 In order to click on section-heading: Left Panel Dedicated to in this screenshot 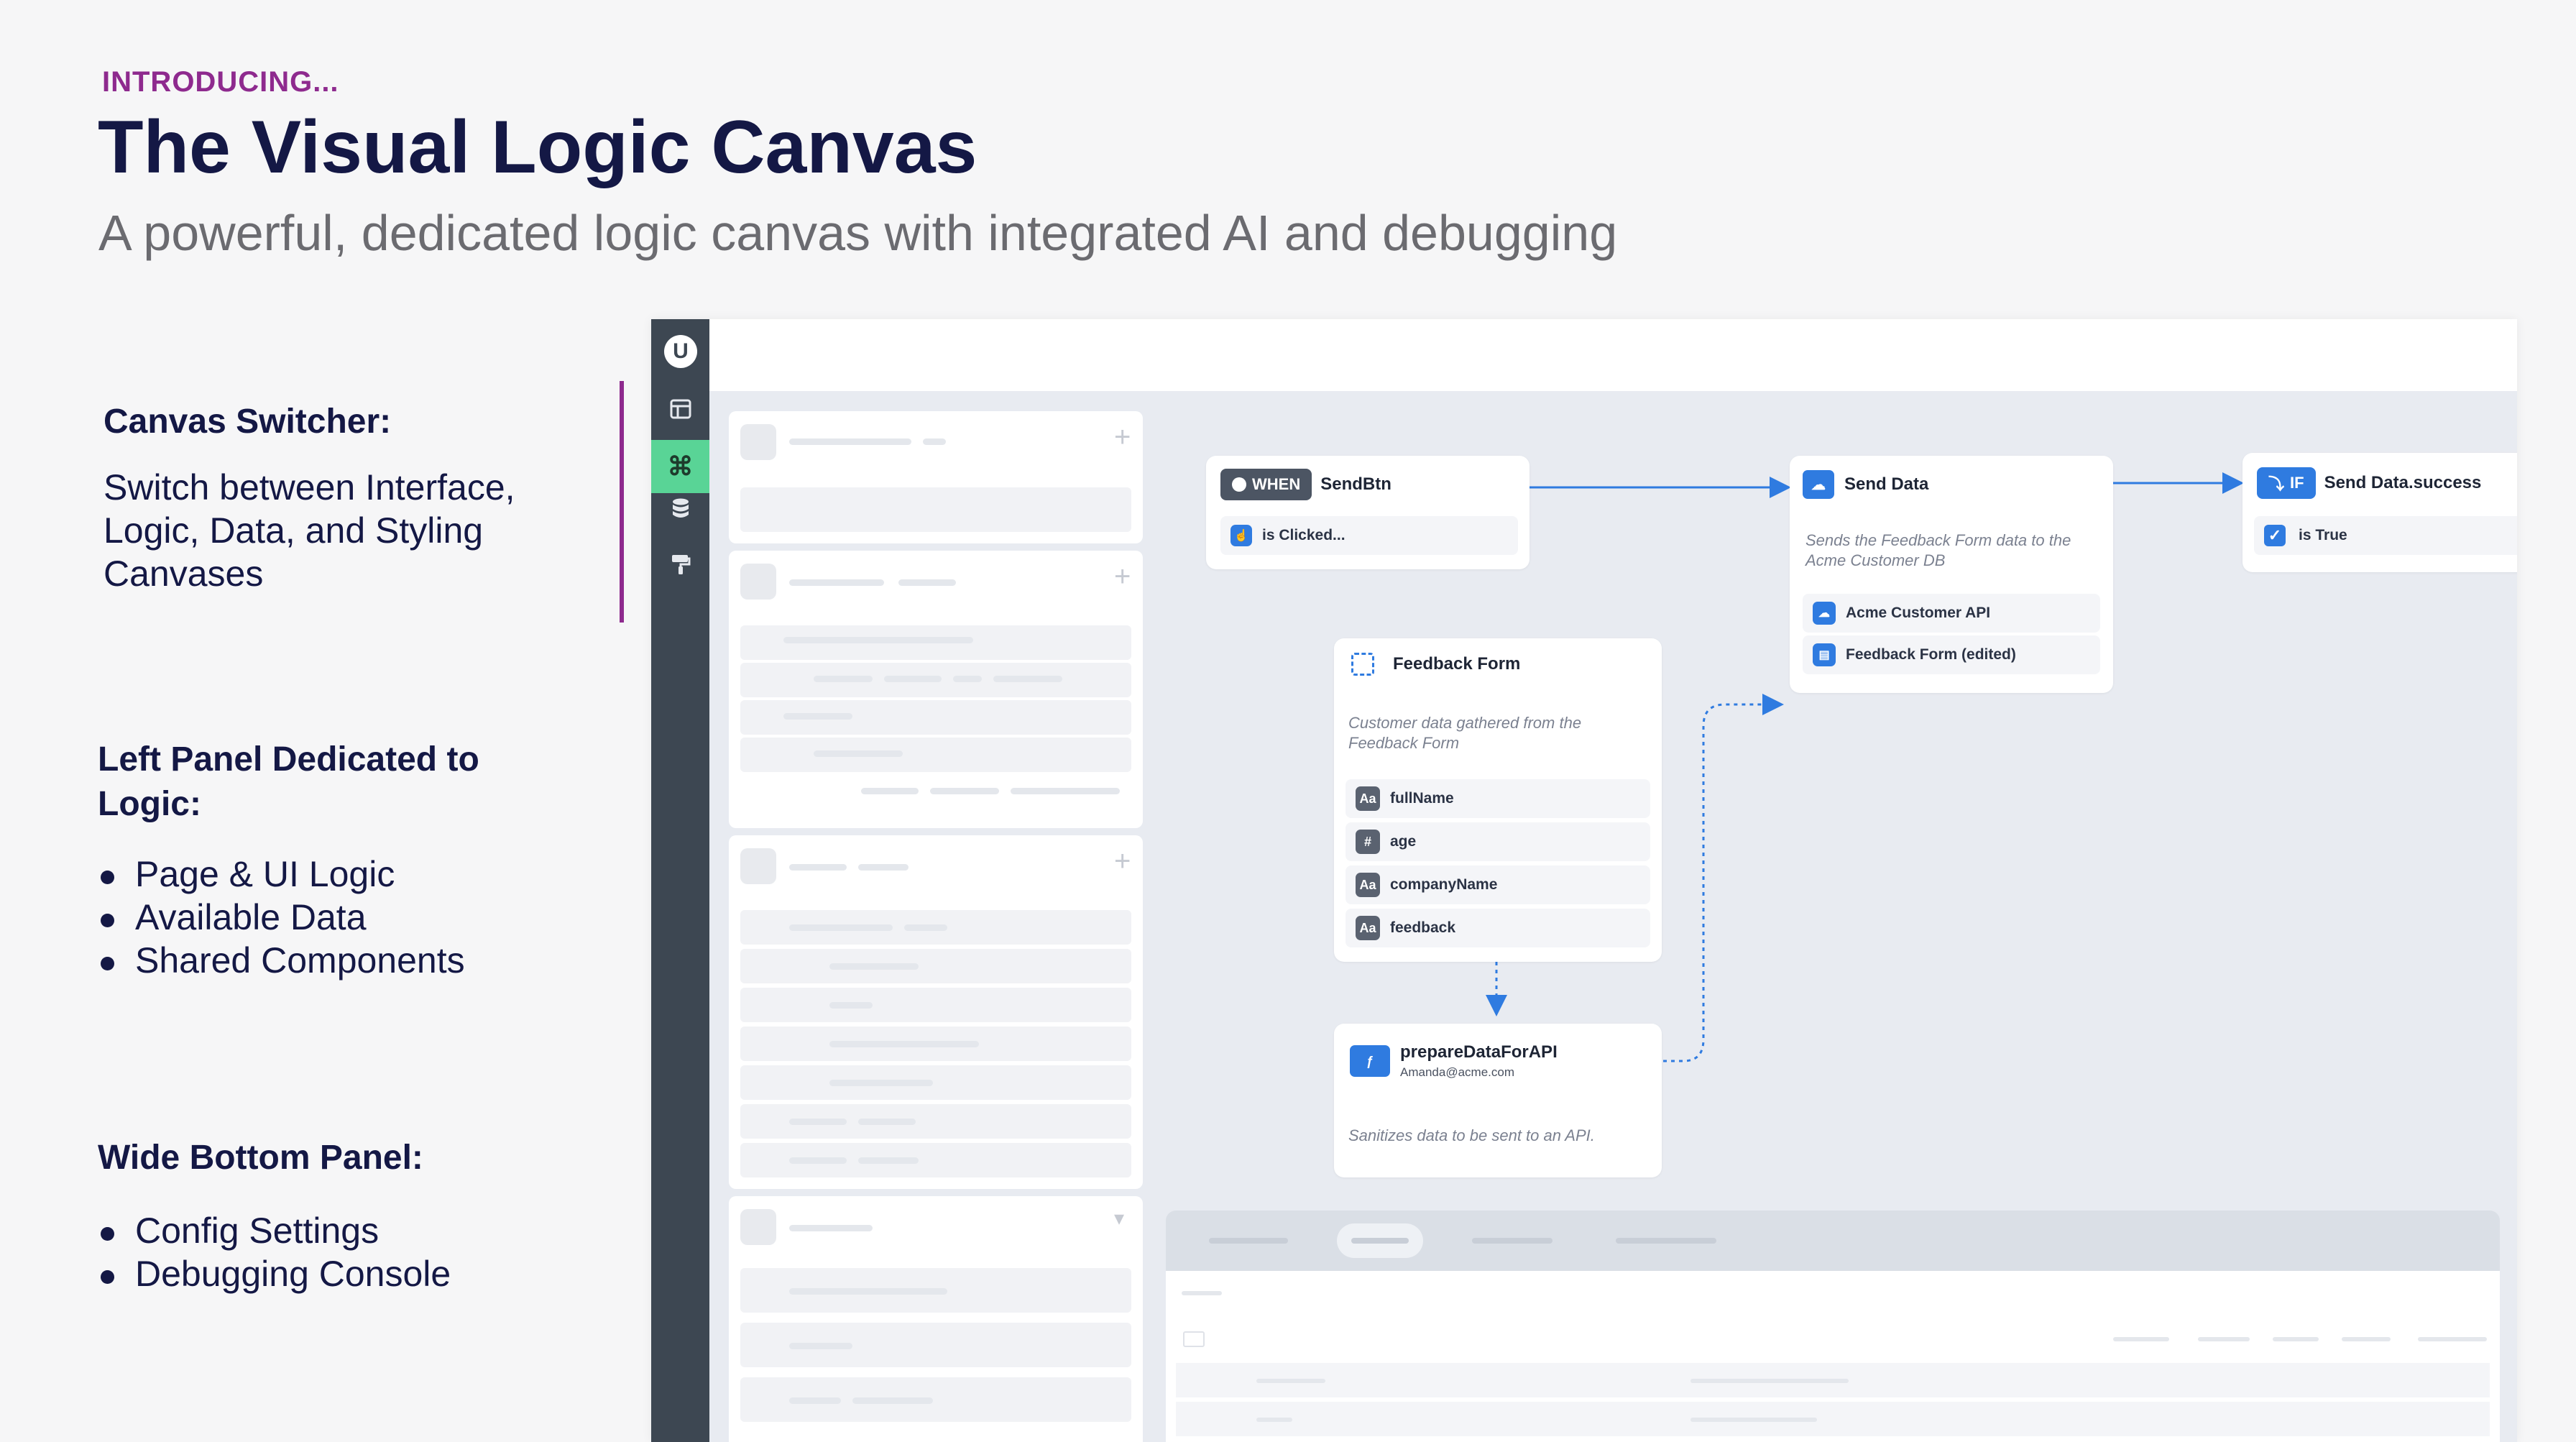, I will do `click(288, 759)`.